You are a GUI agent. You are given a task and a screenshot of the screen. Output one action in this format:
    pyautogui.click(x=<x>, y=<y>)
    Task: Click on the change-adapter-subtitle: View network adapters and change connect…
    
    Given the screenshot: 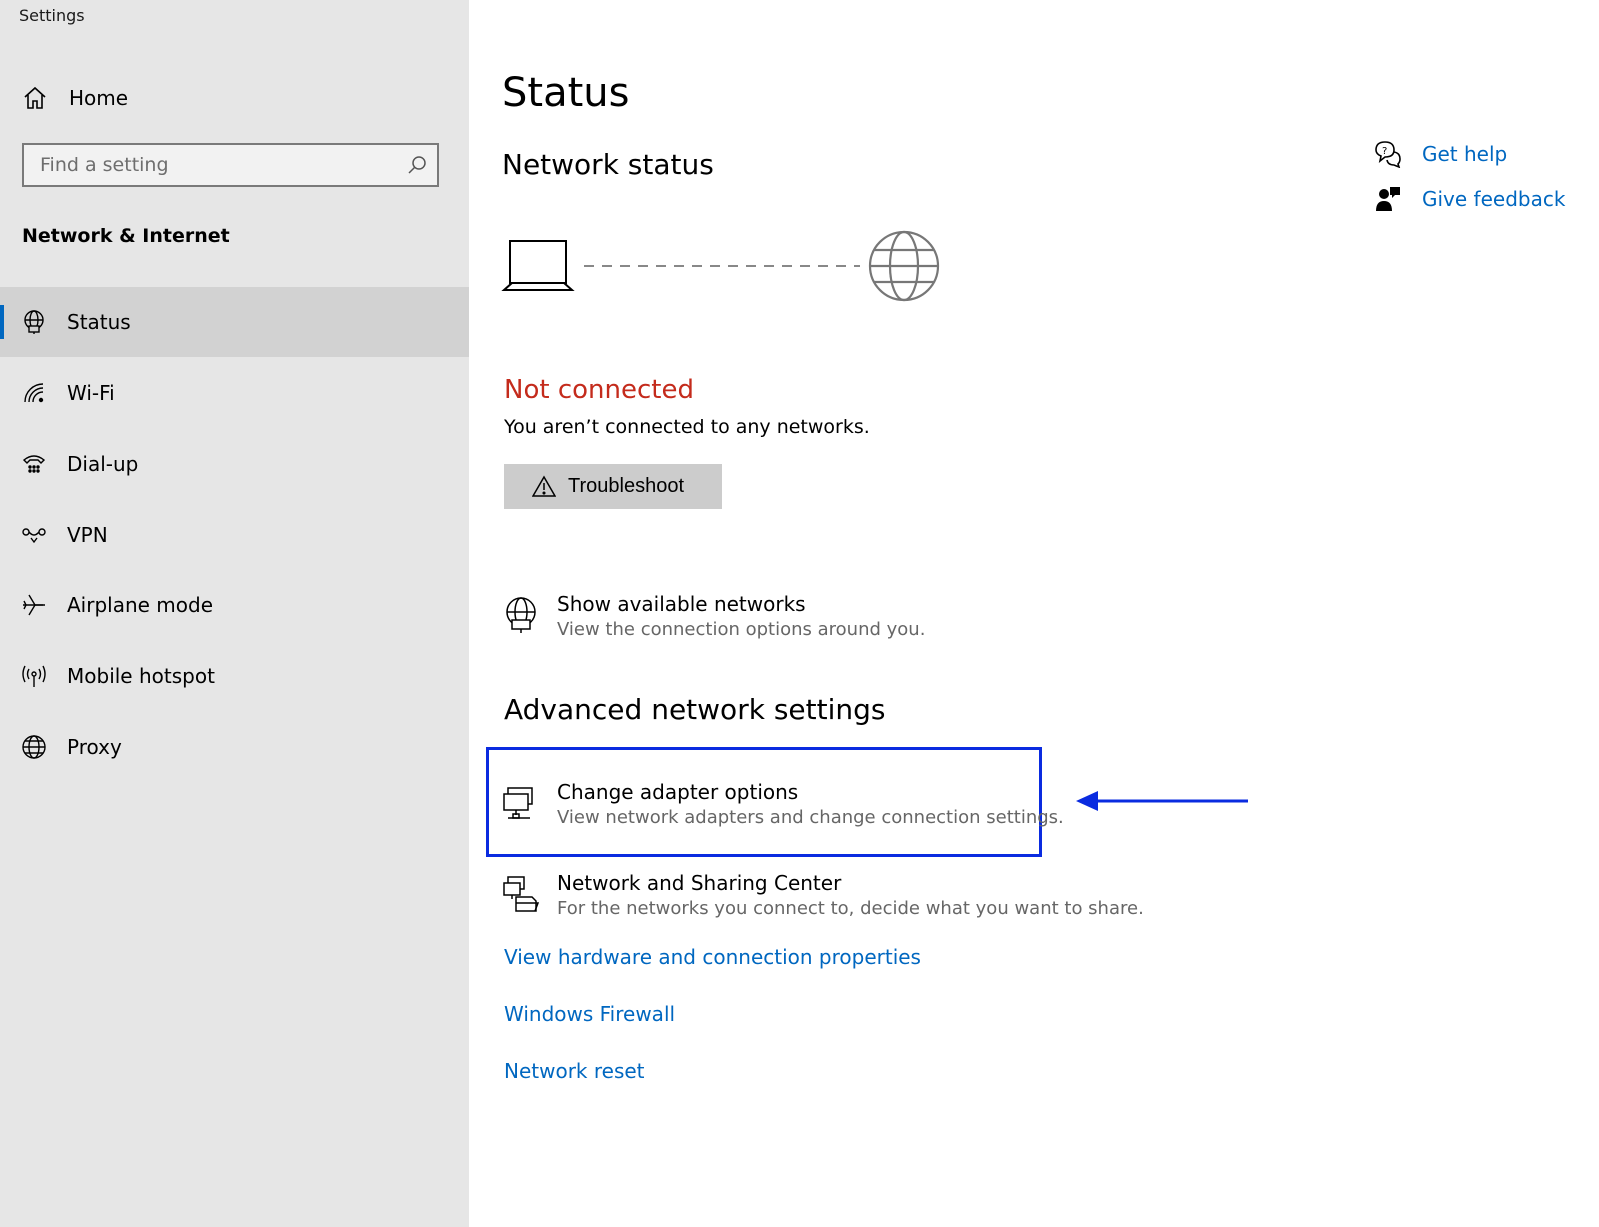 What is the action you would take?
    pyautogui.click(x=810, y=817)
    